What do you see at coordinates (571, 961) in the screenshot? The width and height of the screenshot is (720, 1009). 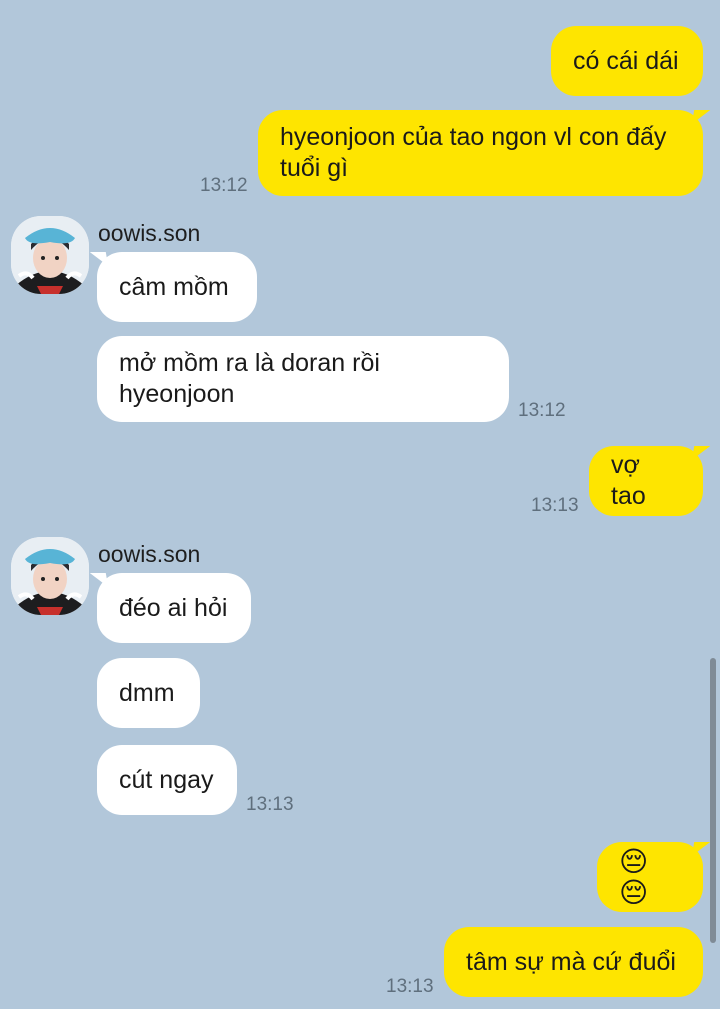 I see `message-text: tâm sự mà cứ đuổi` at bounding box center [571, 961].